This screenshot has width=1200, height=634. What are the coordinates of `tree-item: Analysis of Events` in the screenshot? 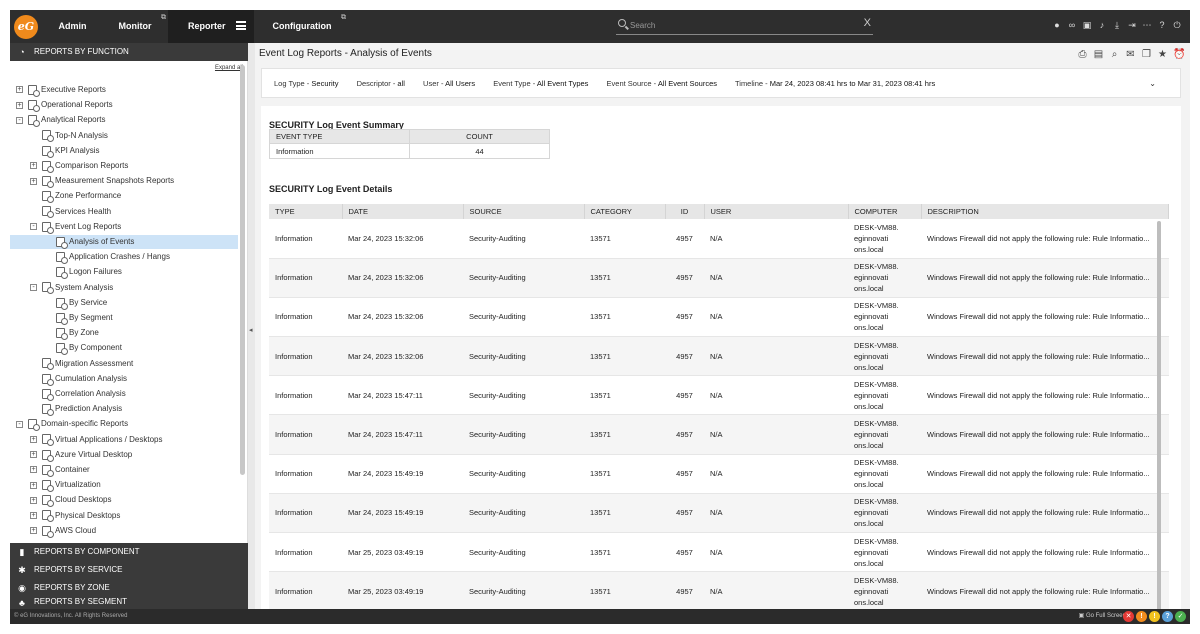 It's located at (124, 242).